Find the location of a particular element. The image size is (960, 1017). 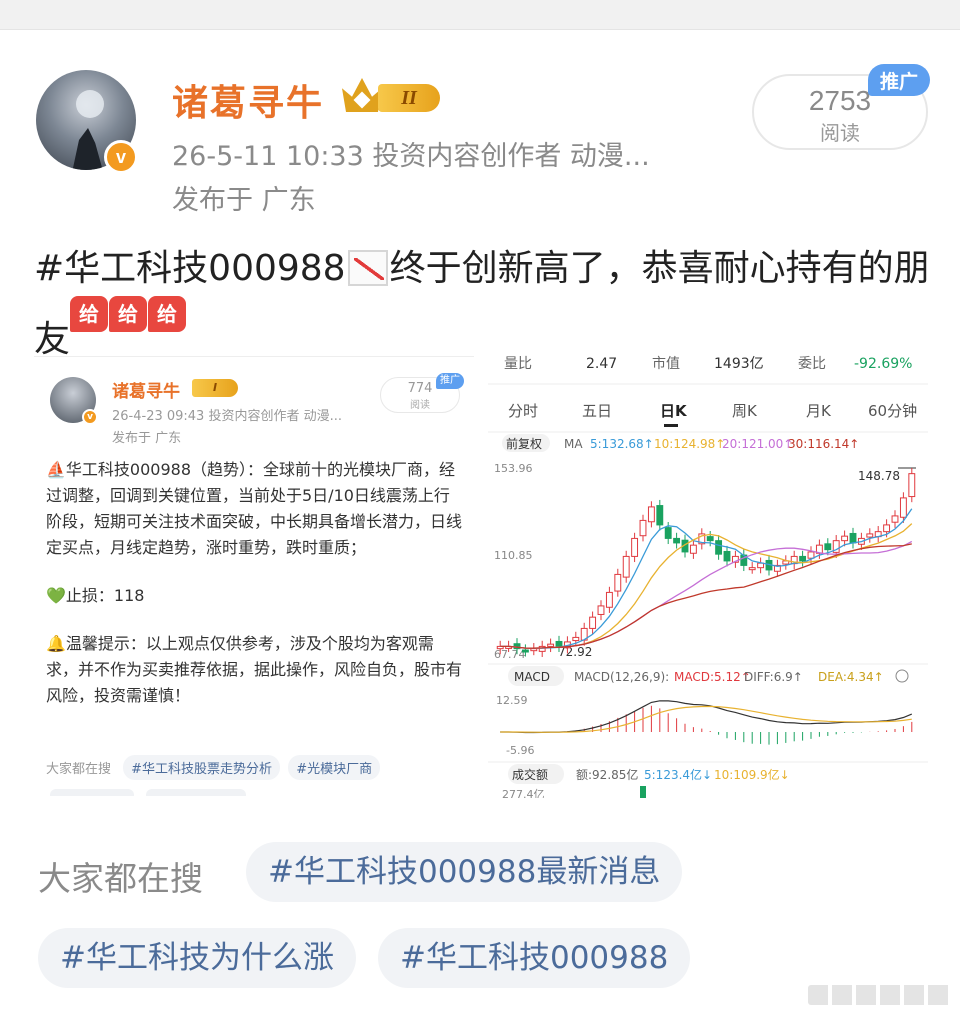

search-pill: #华工科技000988 is located at coordinates (534, 958).